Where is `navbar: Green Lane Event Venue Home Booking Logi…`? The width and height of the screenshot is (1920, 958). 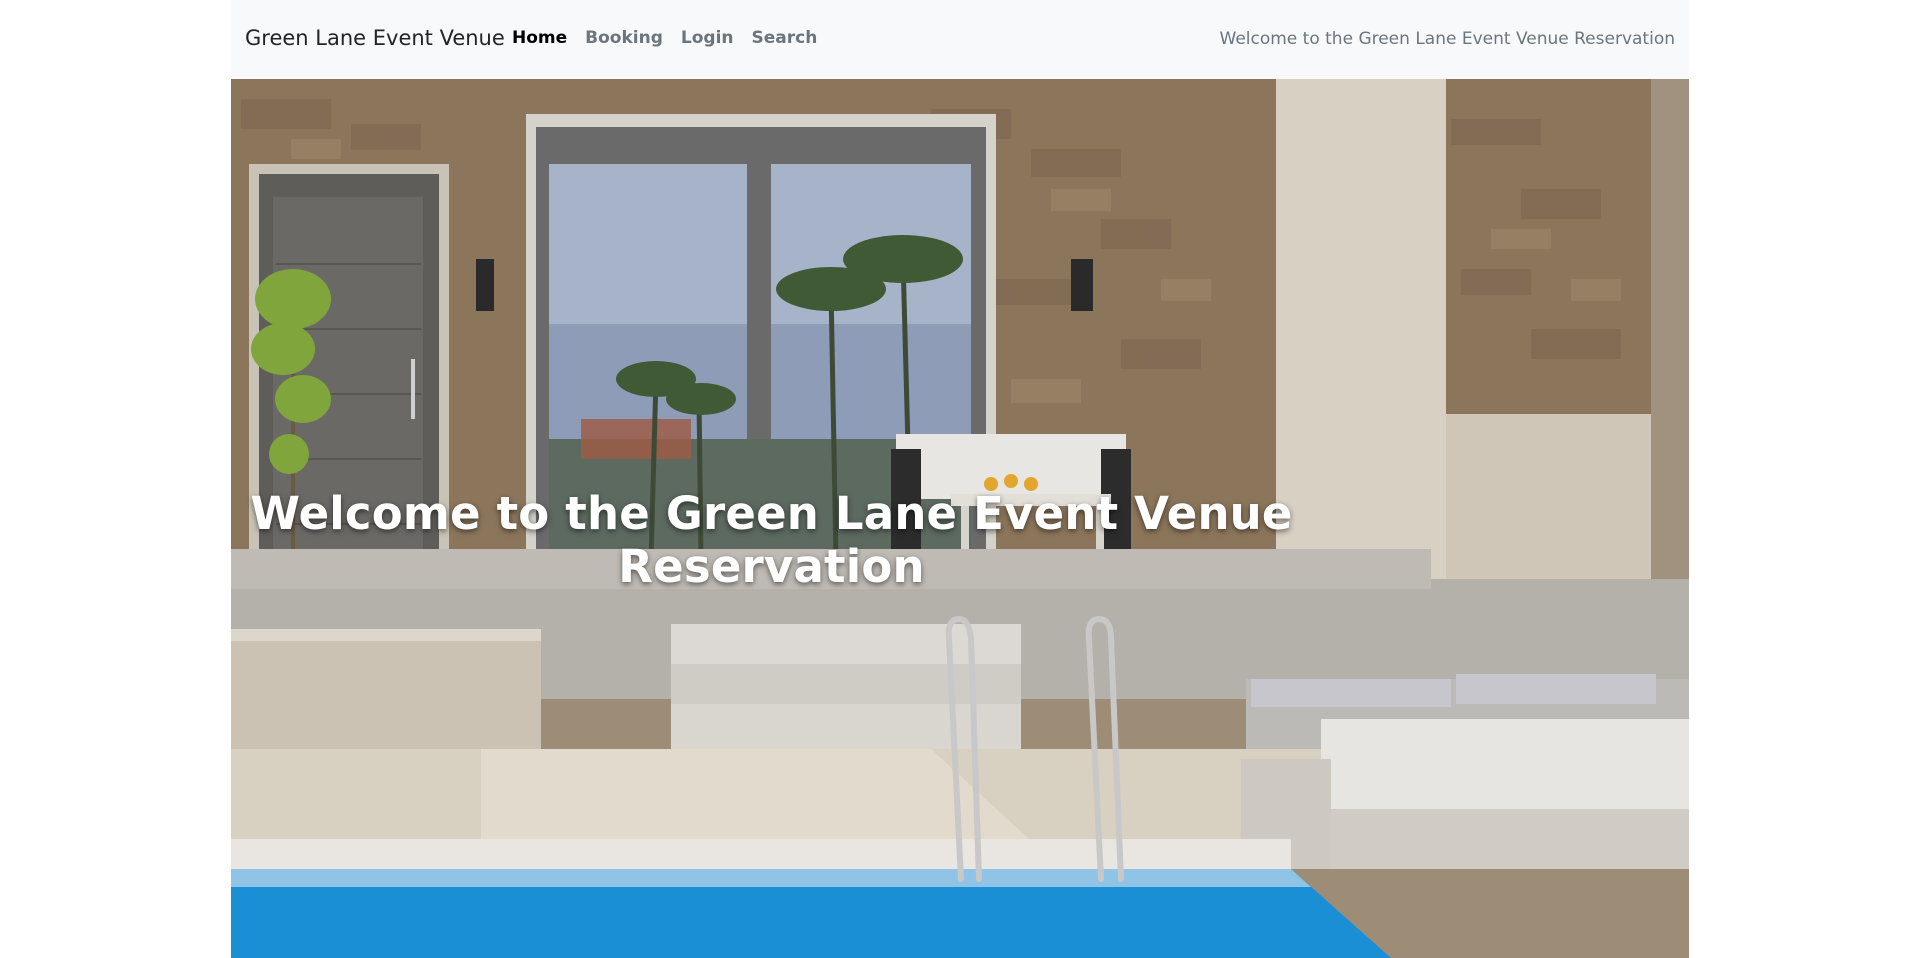 navbar: Green Lane Event Venue Home Booking Logi… is located at coordinates (960, 39).